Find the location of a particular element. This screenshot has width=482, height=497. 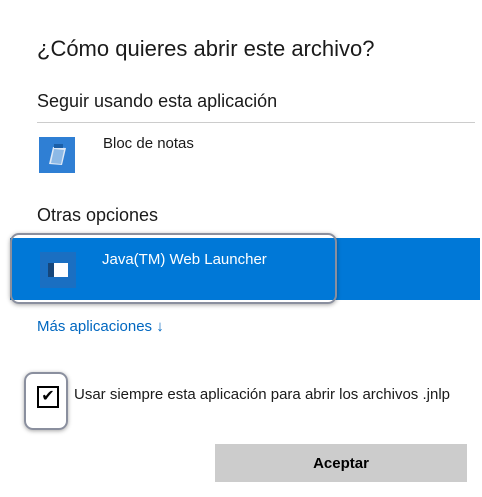

other-options-heading: Otras opciones is located at coordinates (98, 215).